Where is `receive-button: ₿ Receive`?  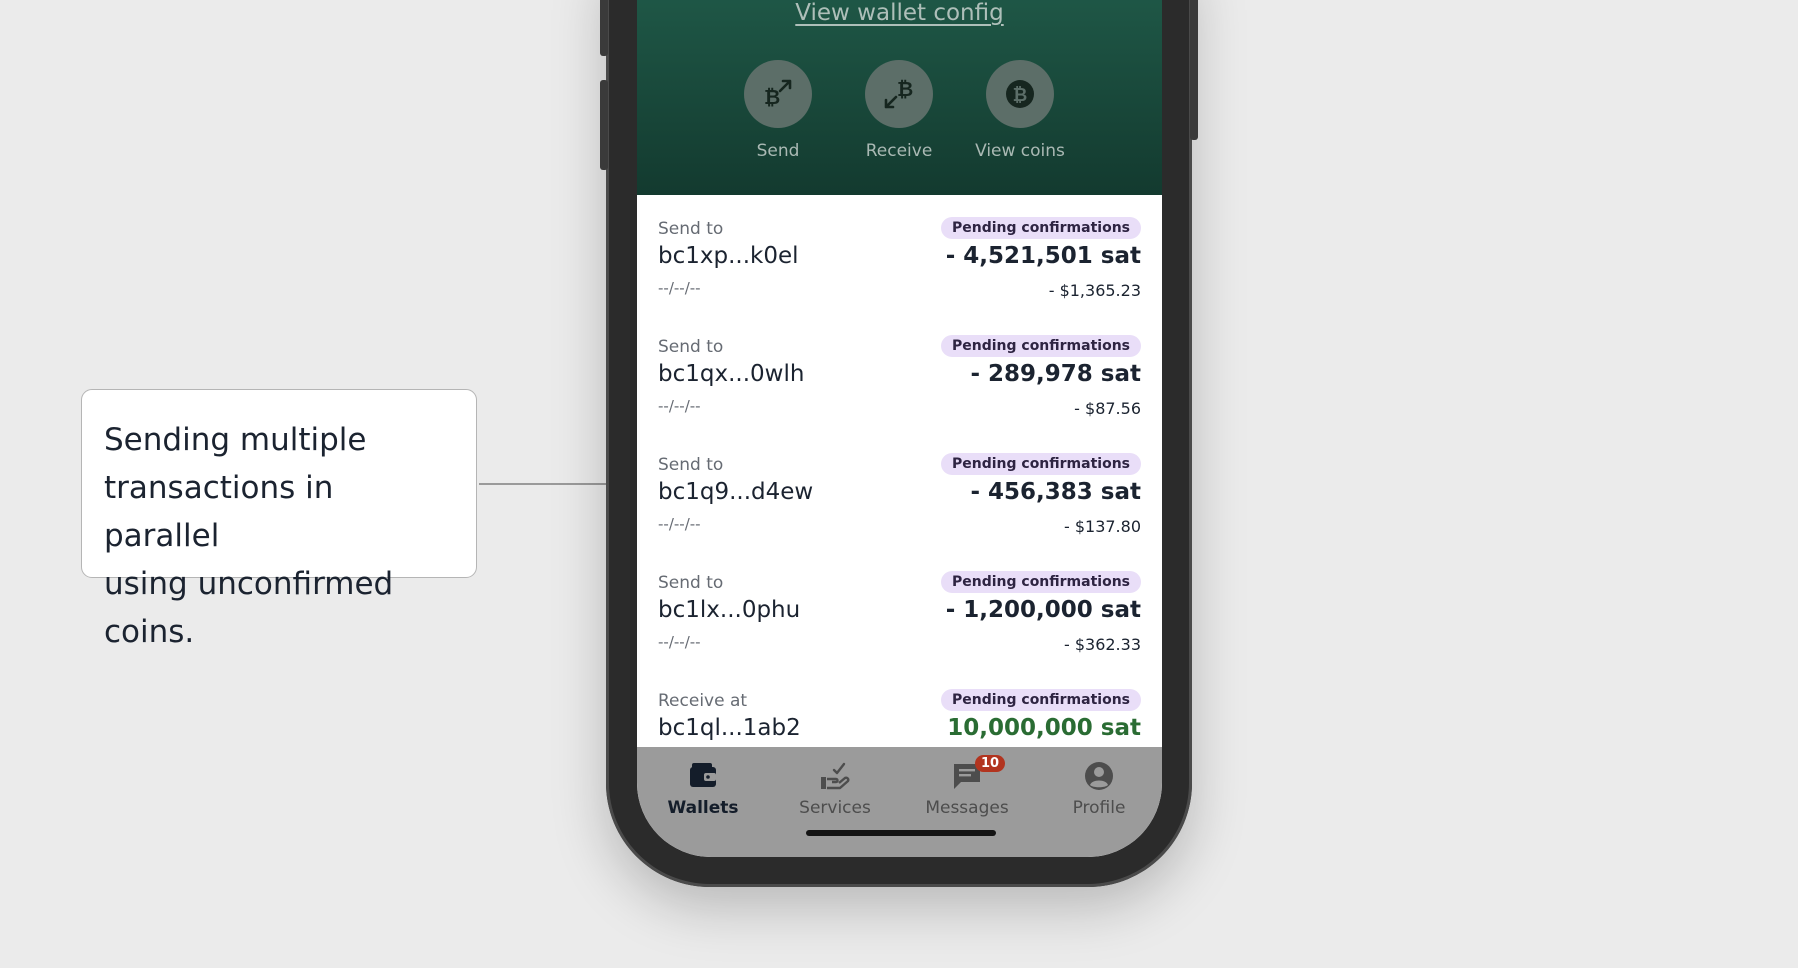 receive-button: ₿ Receive is located at coordinates (899, 110).